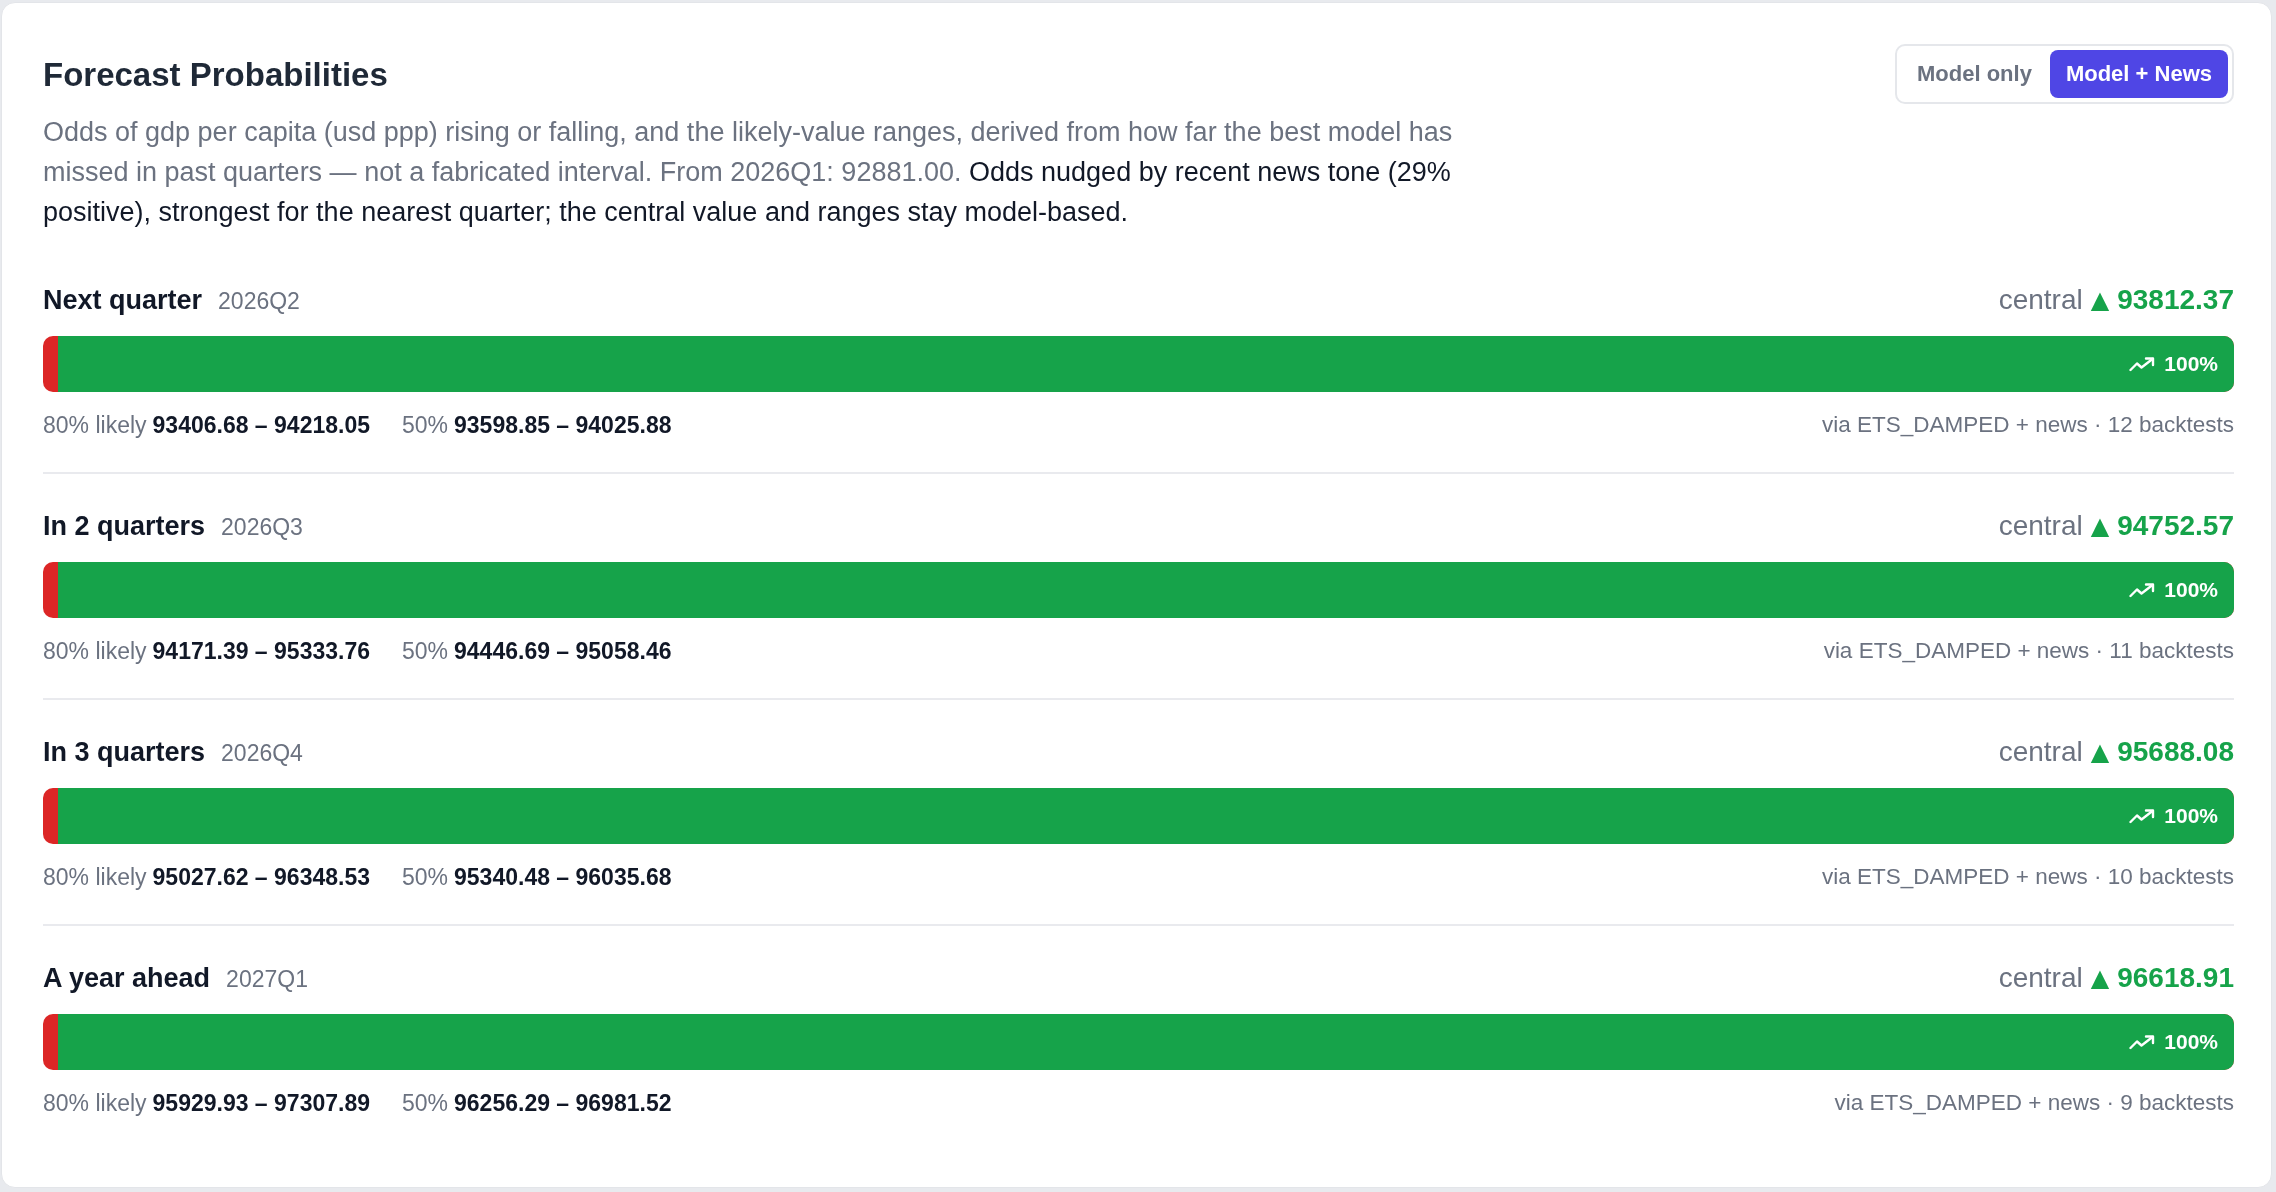 The height and width of the screenshot is (1192, 2276). What do you see at coordinates (261, 425) in the screenshot?
I see `range-value: 93406.68 – 94218.05` at bounding box center [261, 425].